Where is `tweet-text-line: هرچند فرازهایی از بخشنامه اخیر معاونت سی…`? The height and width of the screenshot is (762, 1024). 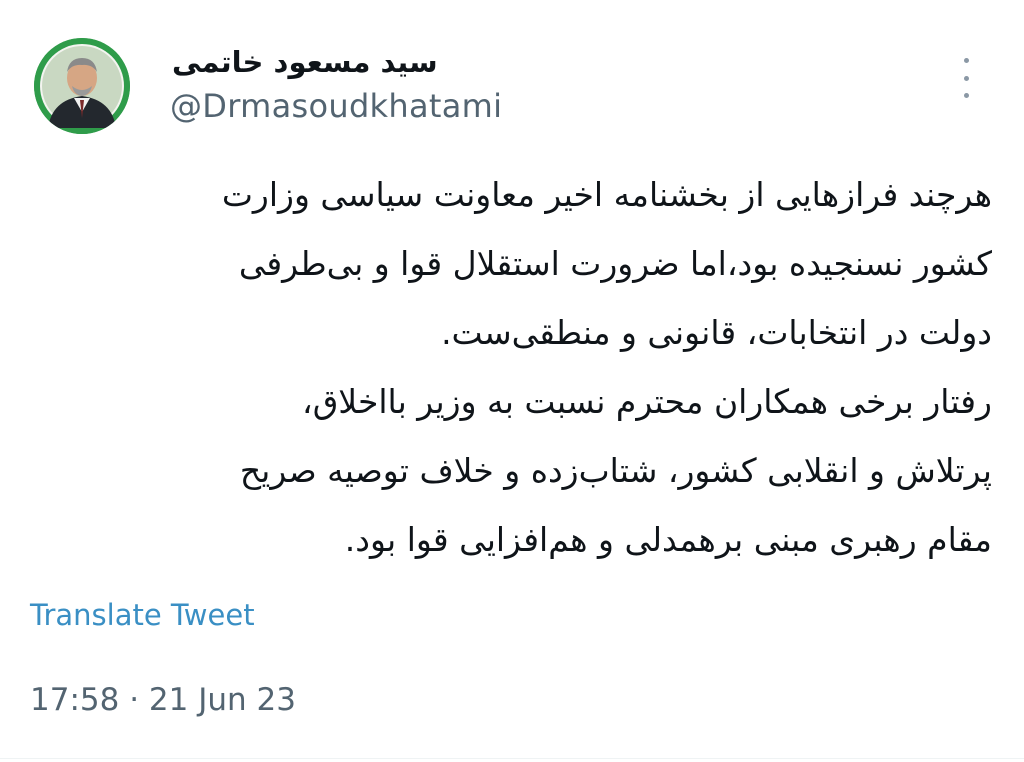 tweet-text-line: هرچند فرازهایی از بخشنامه اخیر معاونت سی… is located at coordinates (606, 194).